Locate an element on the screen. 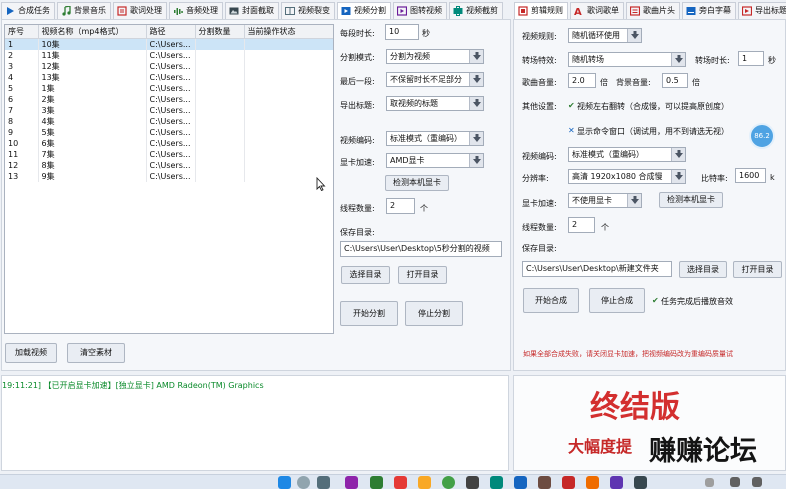 The image size is (786, 489). tab-export-title: 导出标题 is located at coordinates (762, 10).